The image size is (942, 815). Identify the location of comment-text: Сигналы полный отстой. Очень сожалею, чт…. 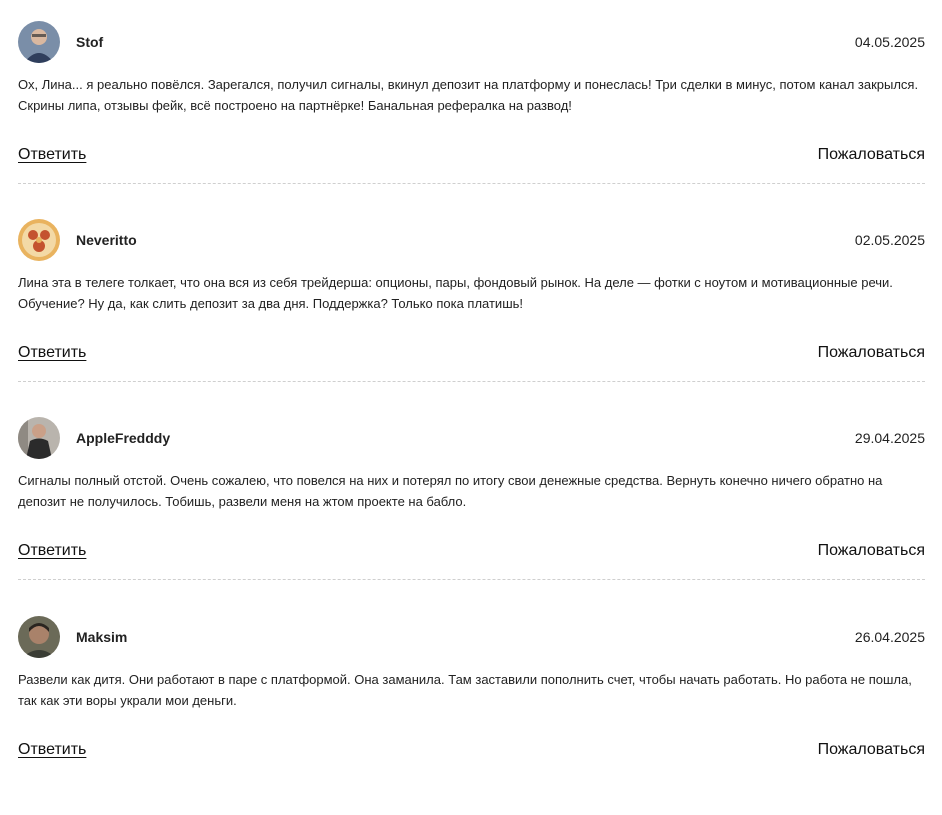
(450, 491).